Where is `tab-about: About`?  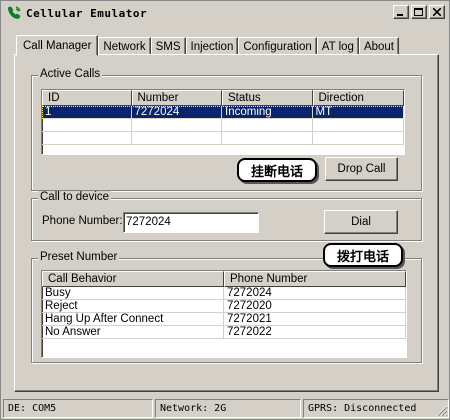 tab-about: About is located at coordinates (379, 46).